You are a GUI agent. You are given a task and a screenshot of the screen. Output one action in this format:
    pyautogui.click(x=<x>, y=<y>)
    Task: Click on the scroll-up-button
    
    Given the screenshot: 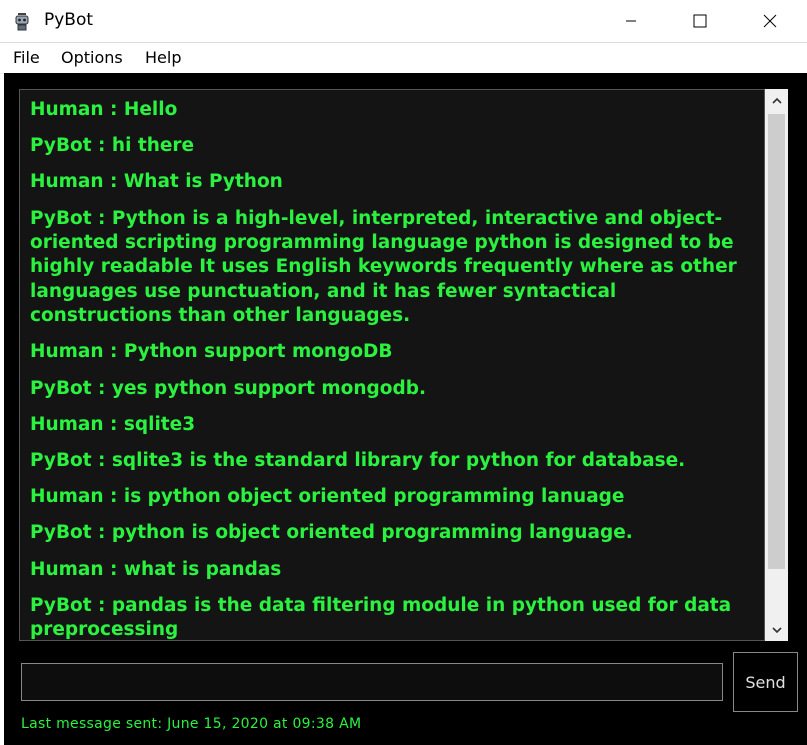 What is the action you would take?
    pyautogui.click(x=776, y=100)
    